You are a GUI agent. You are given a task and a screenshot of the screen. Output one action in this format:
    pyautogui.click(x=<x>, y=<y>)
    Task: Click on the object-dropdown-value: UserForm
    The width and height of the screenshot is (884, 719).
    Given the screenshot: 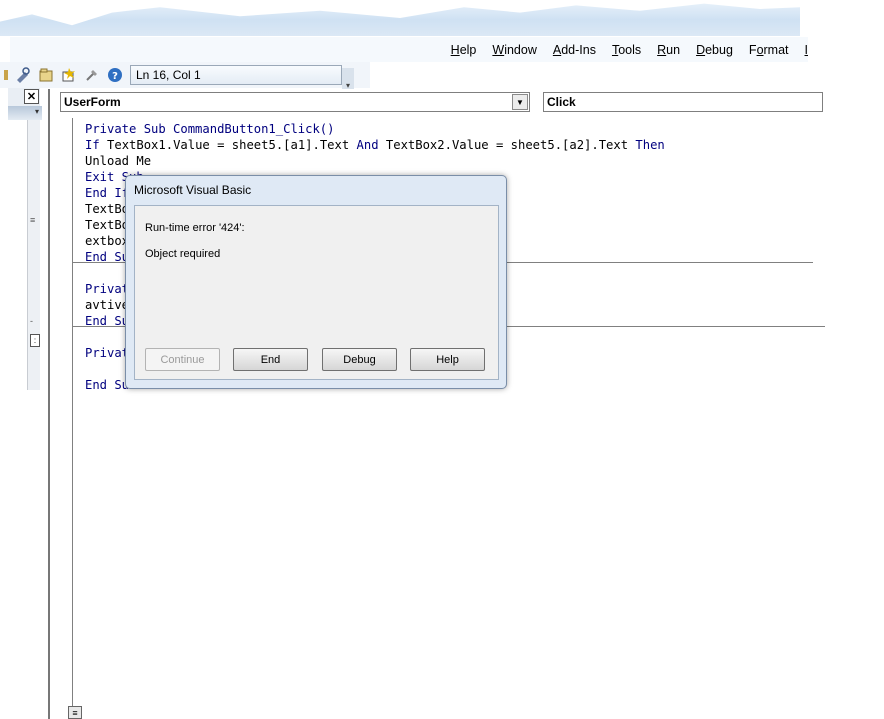 What is the action you would take?
    pyautogui.click(x=92, y=102)
    